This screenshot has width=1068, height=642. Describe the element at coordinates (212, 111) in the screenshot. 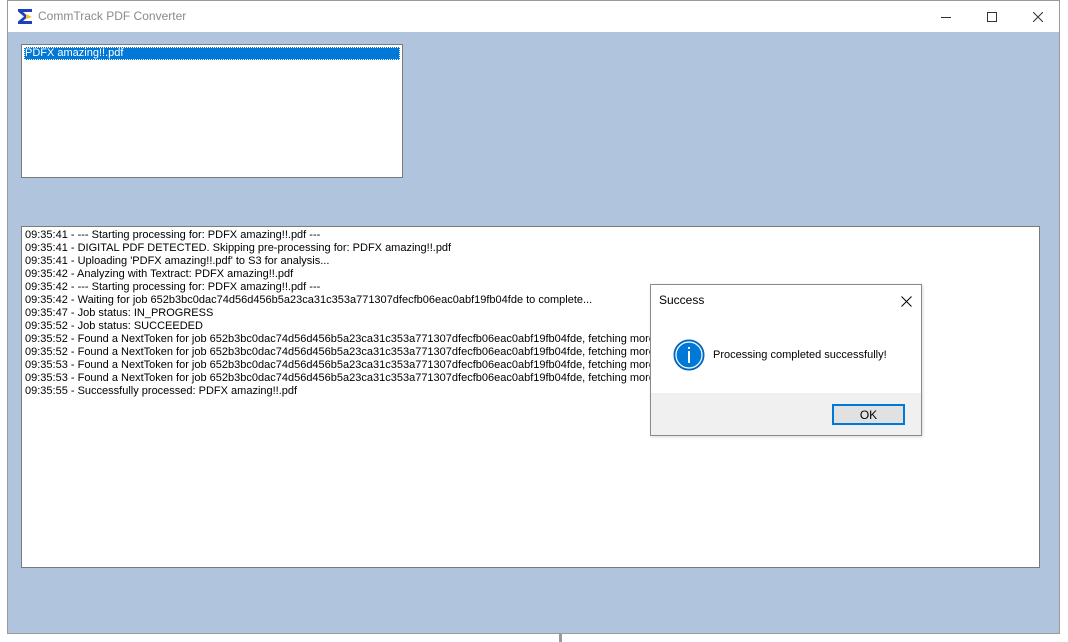

I see `file-list: PDFX amazing!!.pdf` at that location.